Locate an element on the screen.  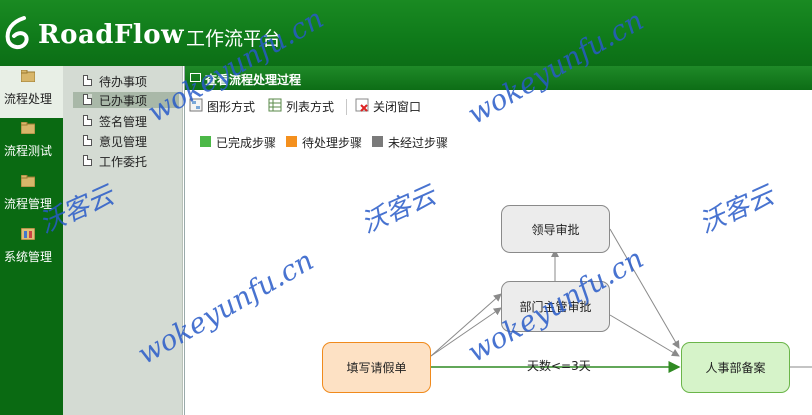
nav-item-process: 流程处理 is located at coordinates (31, 92).